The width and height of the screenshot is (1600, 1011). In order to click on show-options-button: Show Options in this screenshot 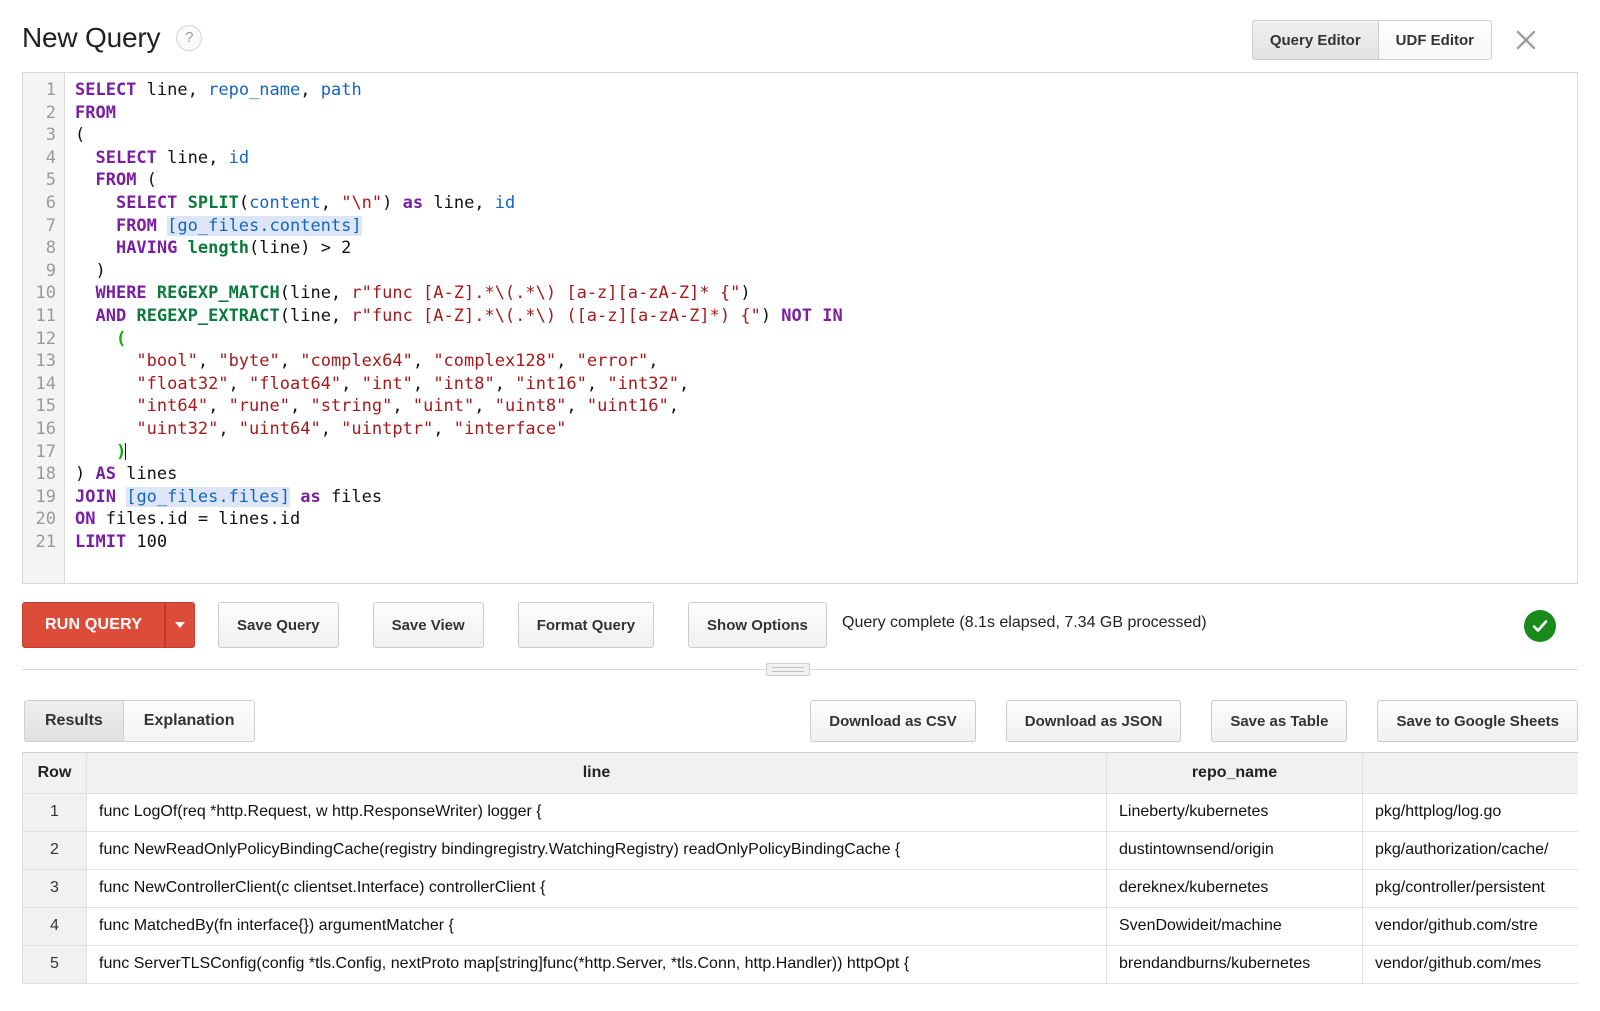, I will do `click(757, 625)`.